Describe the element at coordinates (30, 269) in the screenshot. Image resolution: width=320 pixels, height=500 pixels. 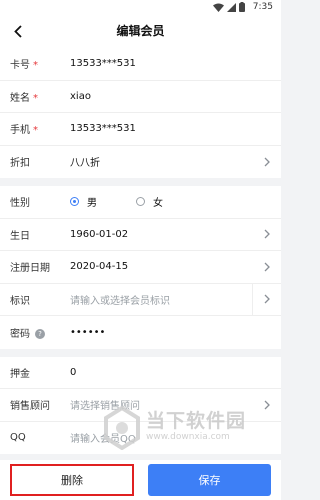
I see `register-date-label: 注册日期` at that location.